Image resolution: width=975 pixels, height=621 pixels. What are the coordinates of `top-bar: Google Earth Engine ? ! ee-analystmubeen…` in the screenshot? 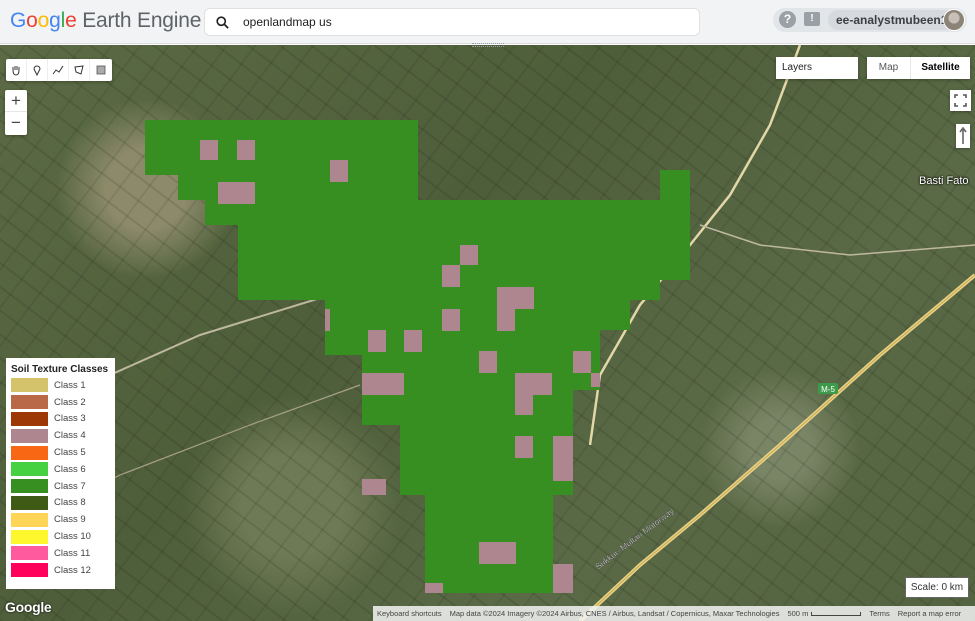 It's located at (487, 22).